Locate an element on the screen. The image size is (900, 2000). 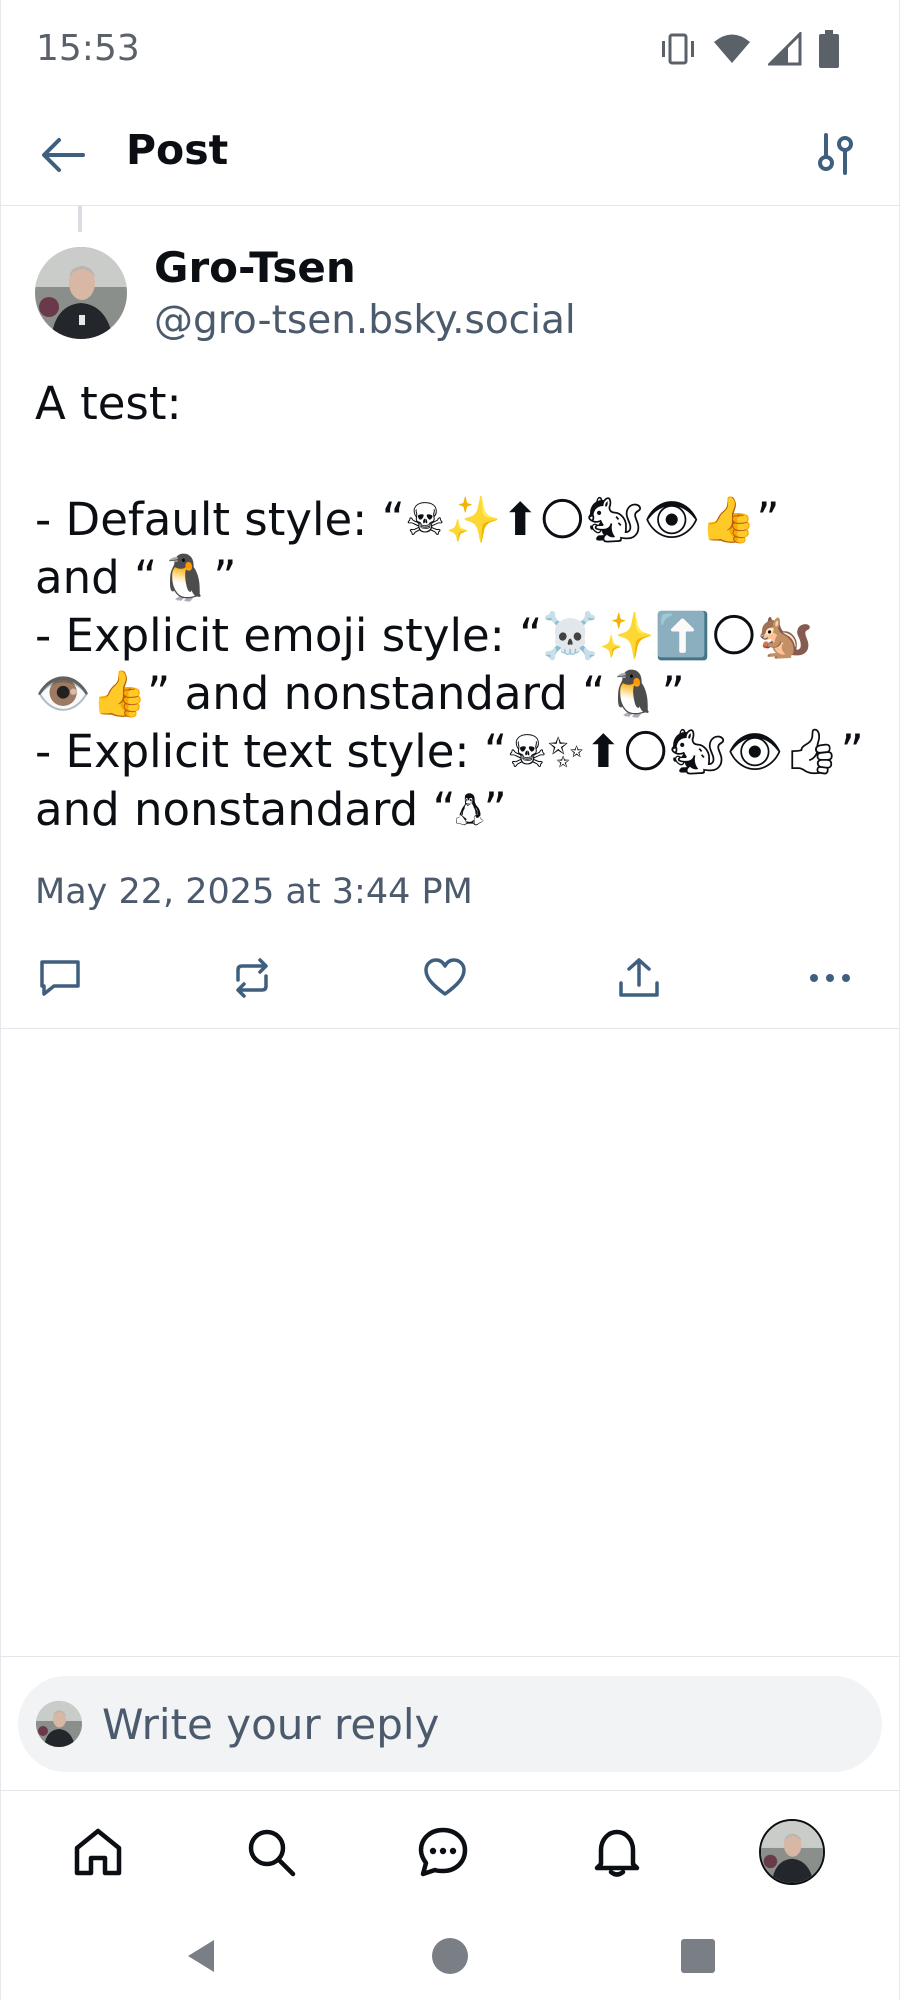
share-icon is located at coordinates (639, 977).